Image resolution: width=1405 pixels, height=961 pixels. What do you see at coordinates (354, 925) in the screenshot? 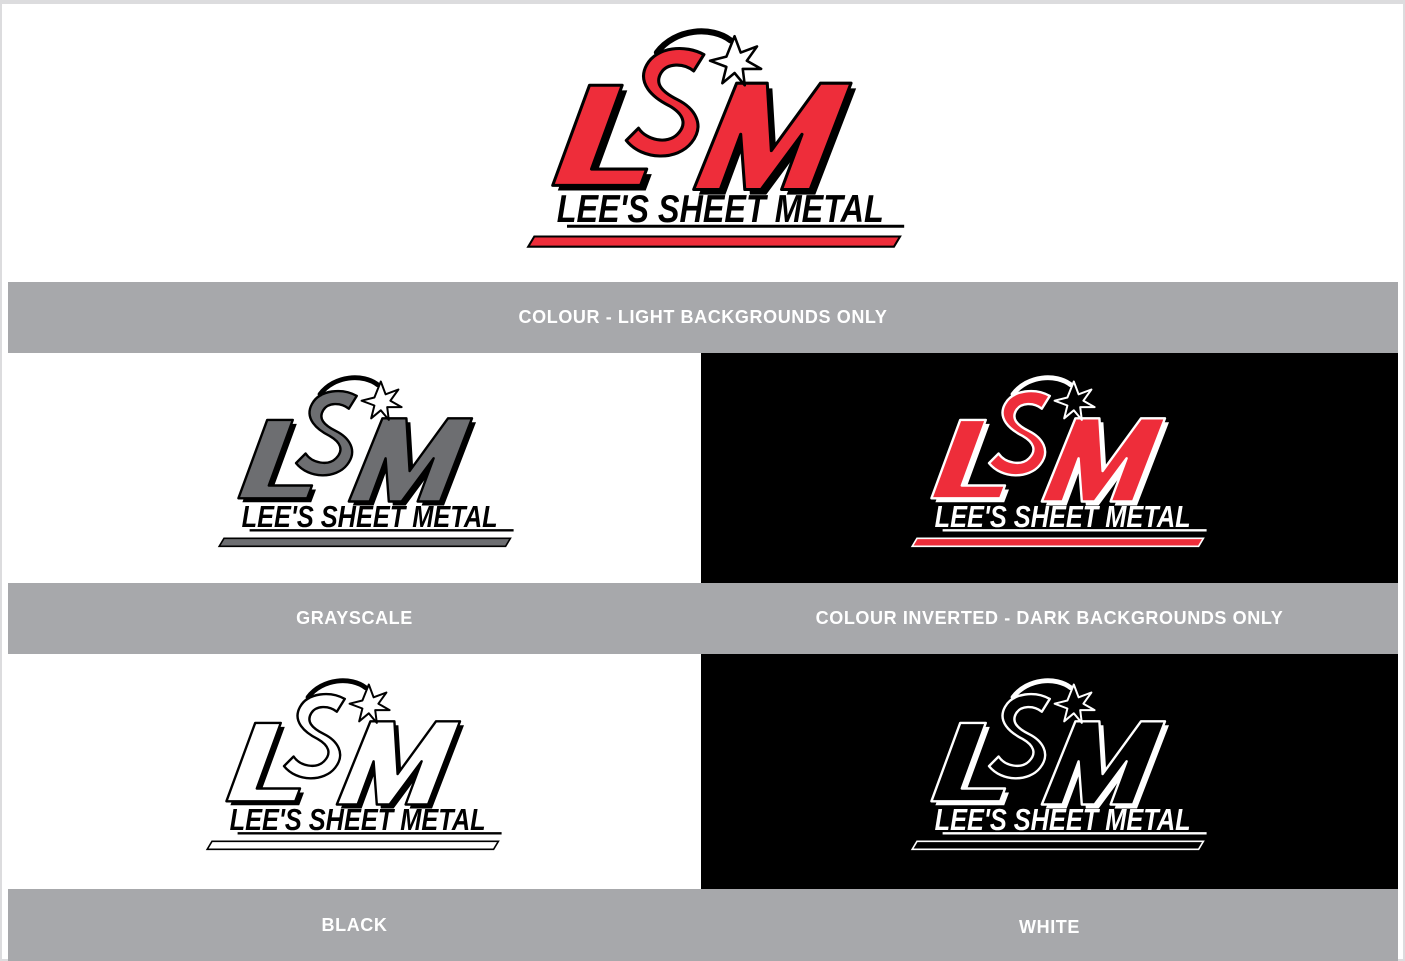
I see `label-black: BLACK` at bounding box center [354, 925].